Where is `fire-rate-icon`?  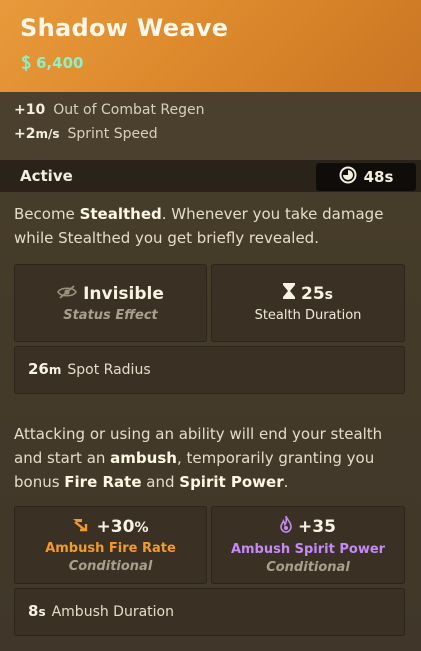 fire-rate-icon is located at coordinates (81, 527).